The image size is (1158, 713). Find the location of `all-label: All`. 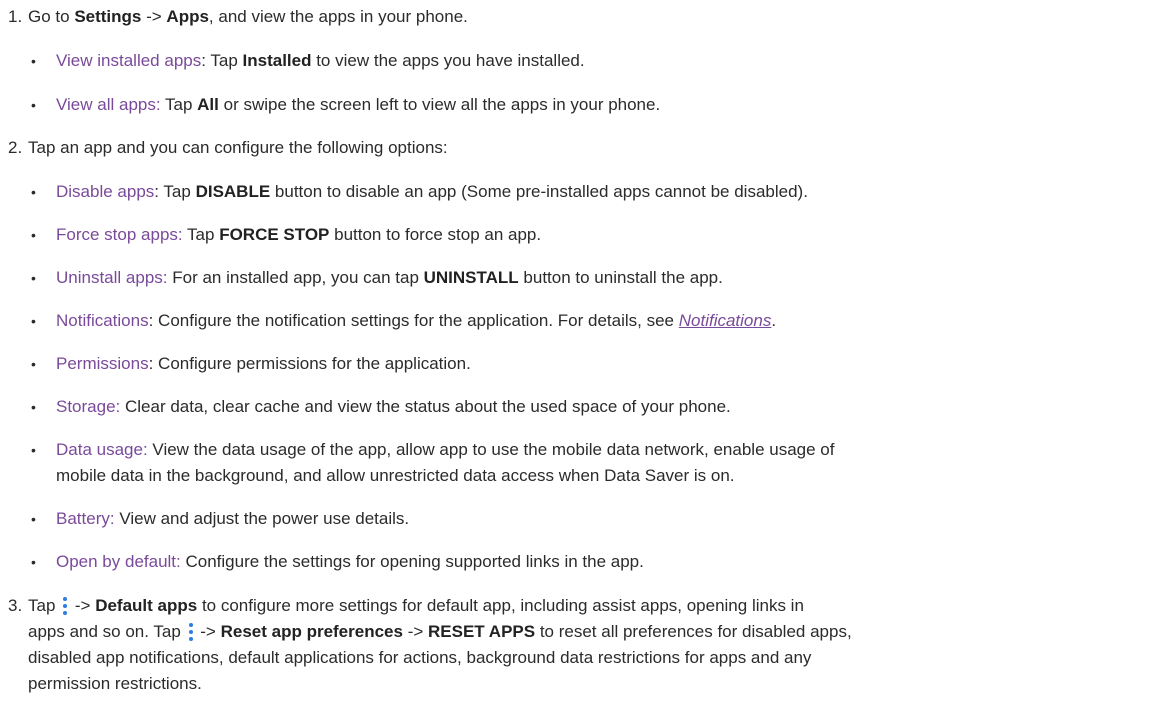

all-label: All is located at coordinates (208, 104).